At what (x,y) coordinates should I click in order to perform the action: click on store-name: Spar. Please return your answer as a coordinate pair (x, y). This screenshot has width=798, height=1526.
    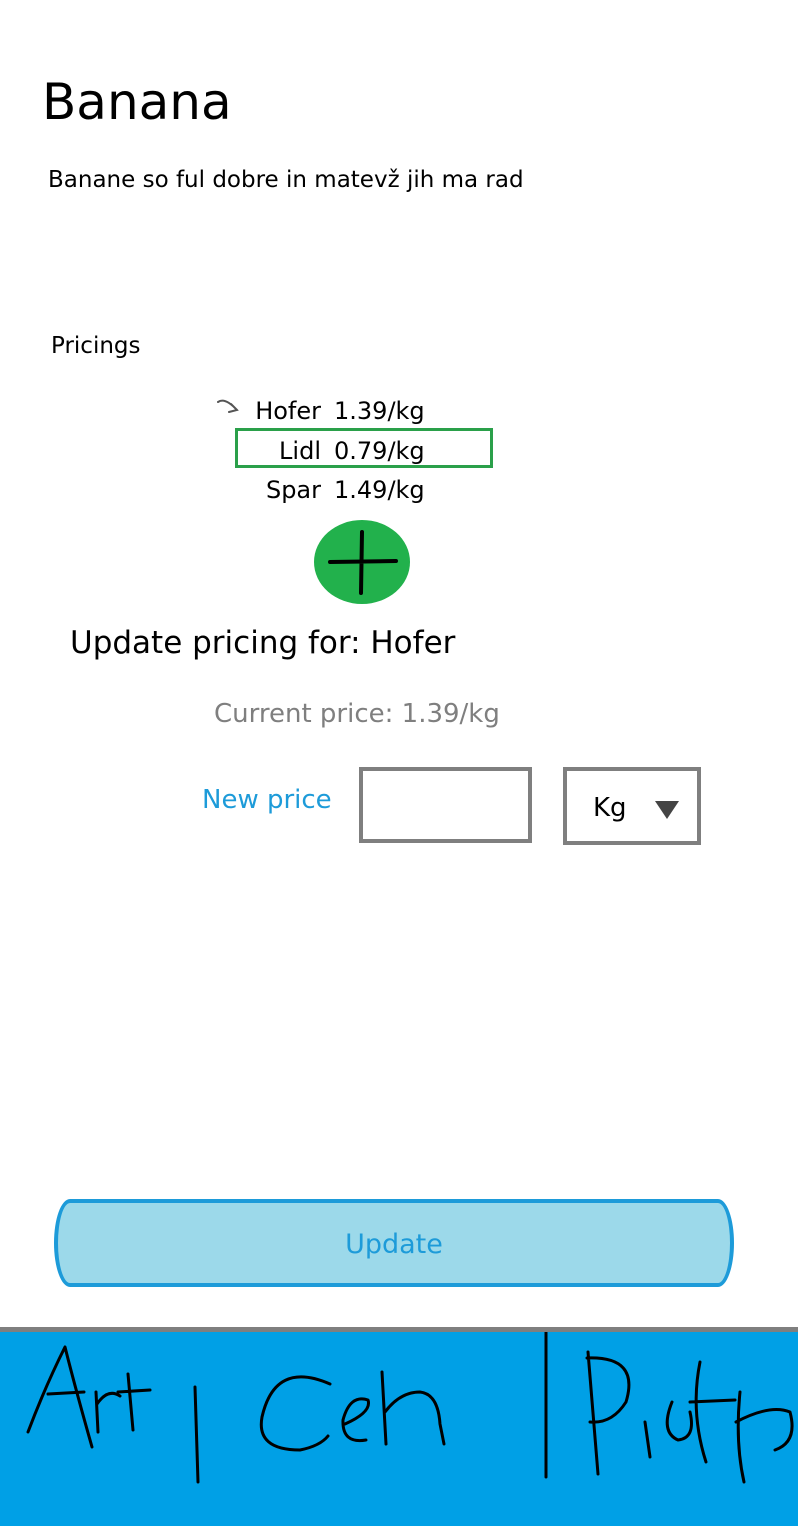
    Looking at the image, I should click on (293, 490).